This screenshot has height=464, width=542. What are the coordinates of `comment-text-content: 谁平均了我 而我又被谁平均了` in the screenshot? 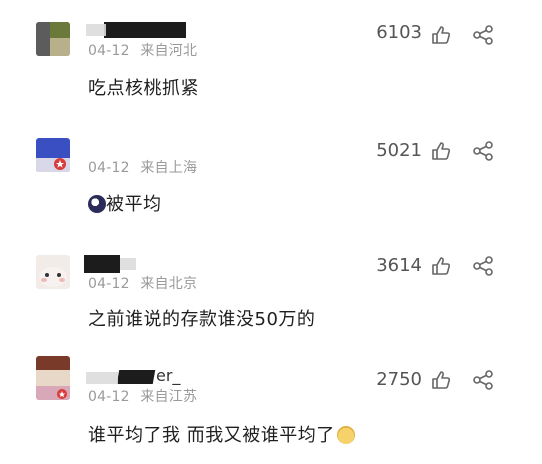 It's located at (211, 435).